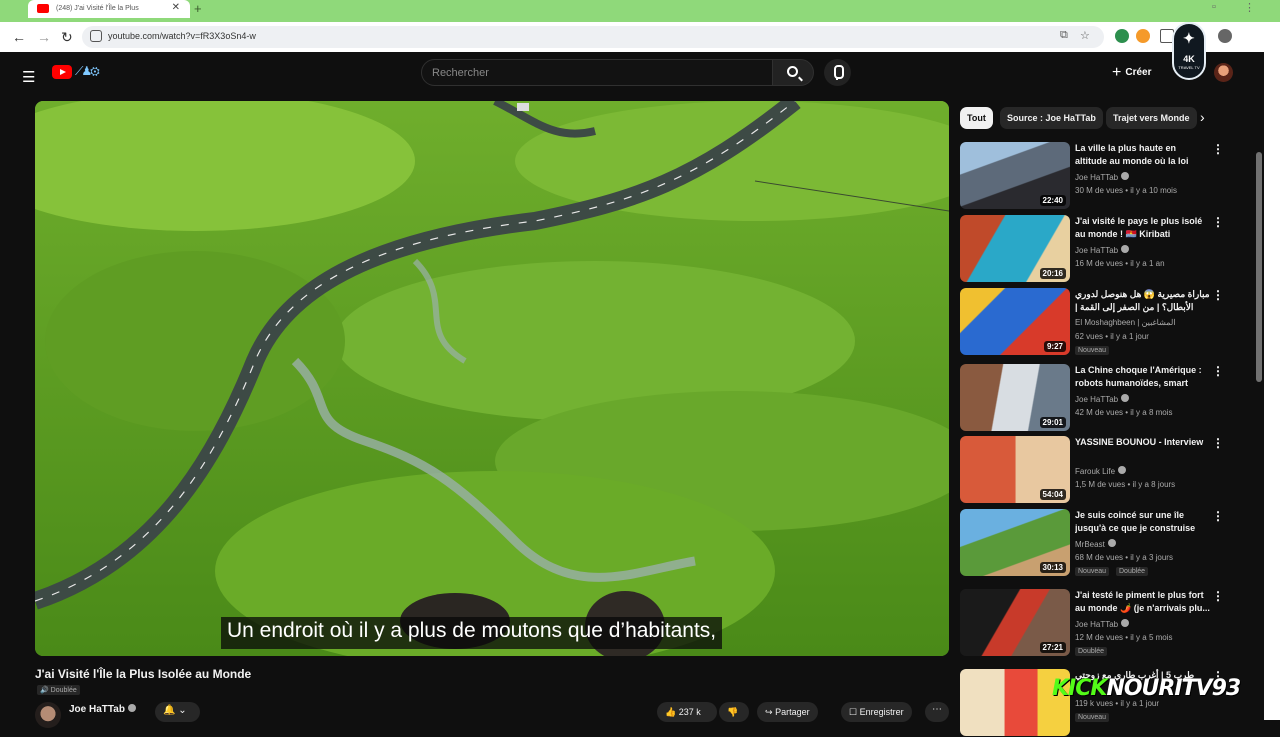  What do you see at coordinates (460, 73) in the screenshot?
I see `search-placeholder: Rechercher` at bounding box center [460, 73].